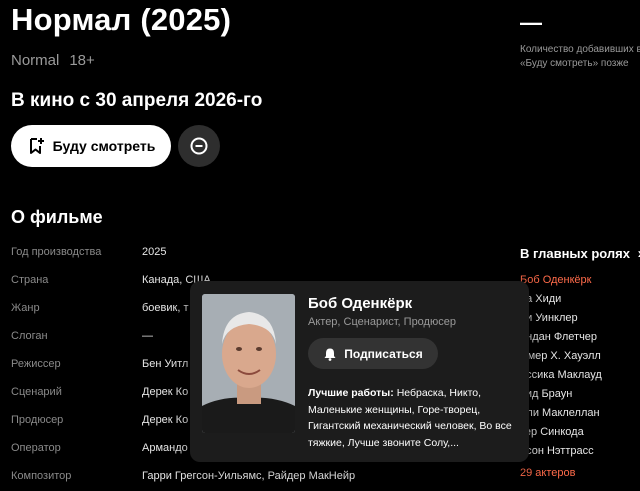 The image size is (640, 491). I want to click on info-label: Оператор, so click(36, 448).